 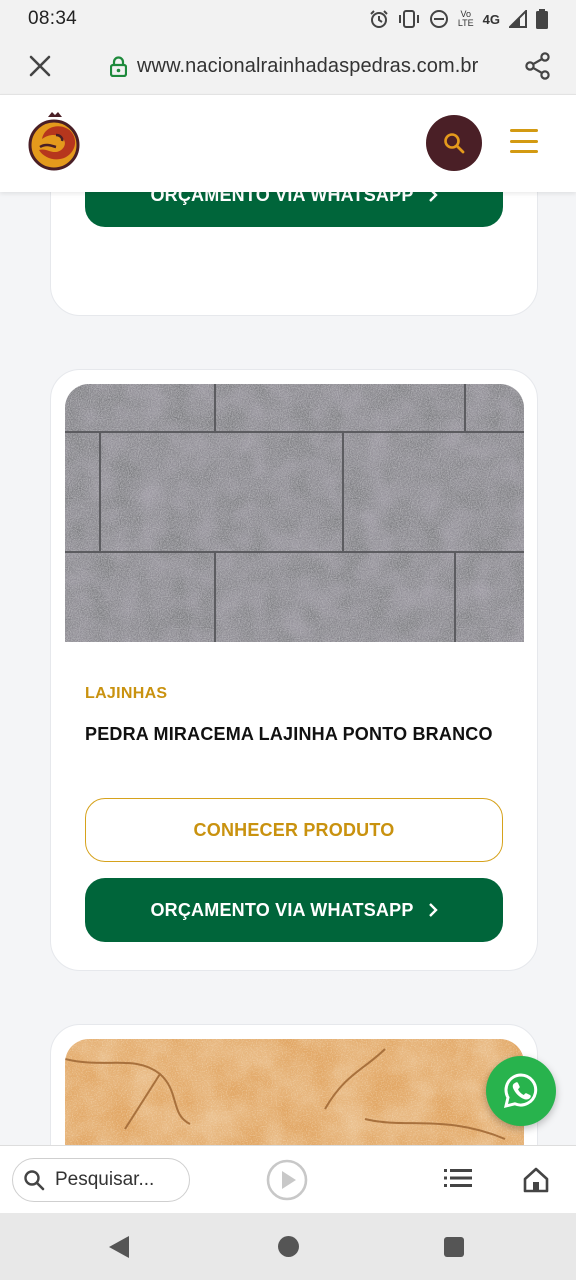 What do you see at coordinates (438, 19) in the screenshot?
I see `dnd-icon` at bounding box center [438, 19].